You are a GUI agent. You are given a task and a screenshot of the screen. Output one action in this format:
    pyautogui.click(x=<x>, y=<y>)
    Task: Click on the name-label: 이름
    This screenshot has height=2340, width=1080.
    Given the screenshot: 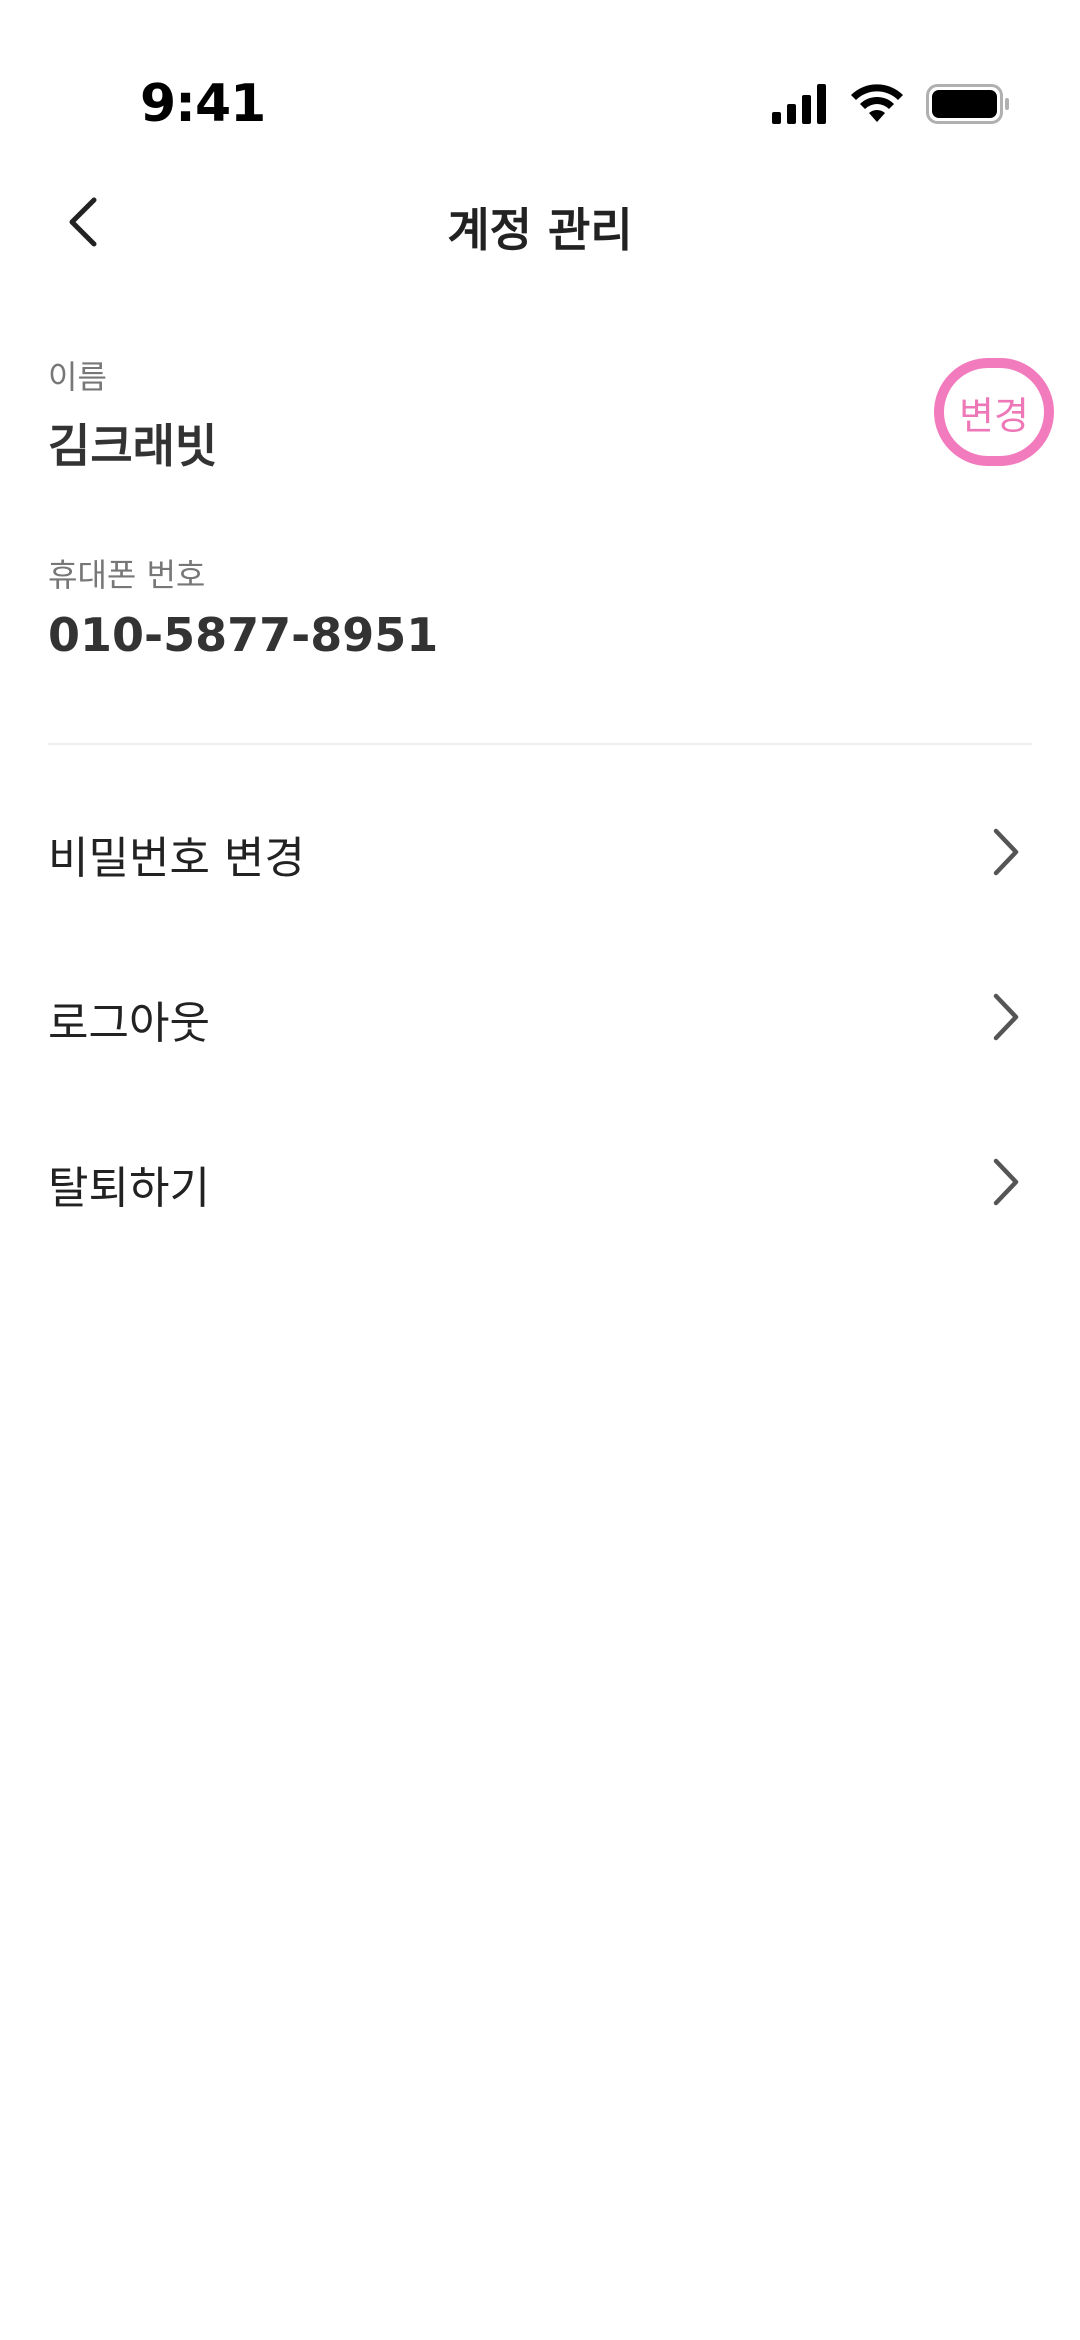 What is the action you would take?
    pyautogui.click(x=77, y=377)
    